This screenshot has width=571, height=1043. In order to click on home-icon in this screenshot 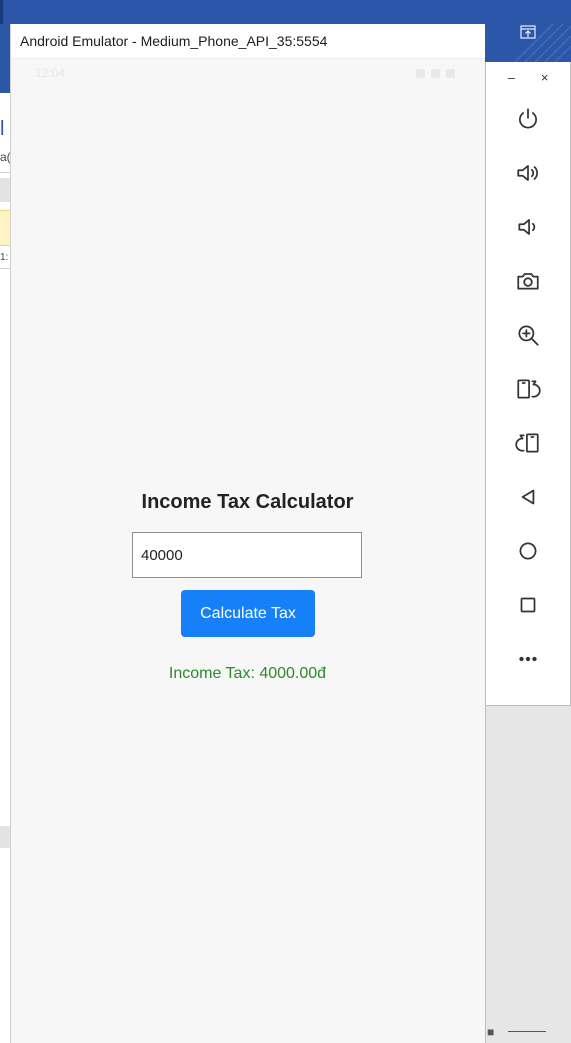, I will do `click(528, 551)`.